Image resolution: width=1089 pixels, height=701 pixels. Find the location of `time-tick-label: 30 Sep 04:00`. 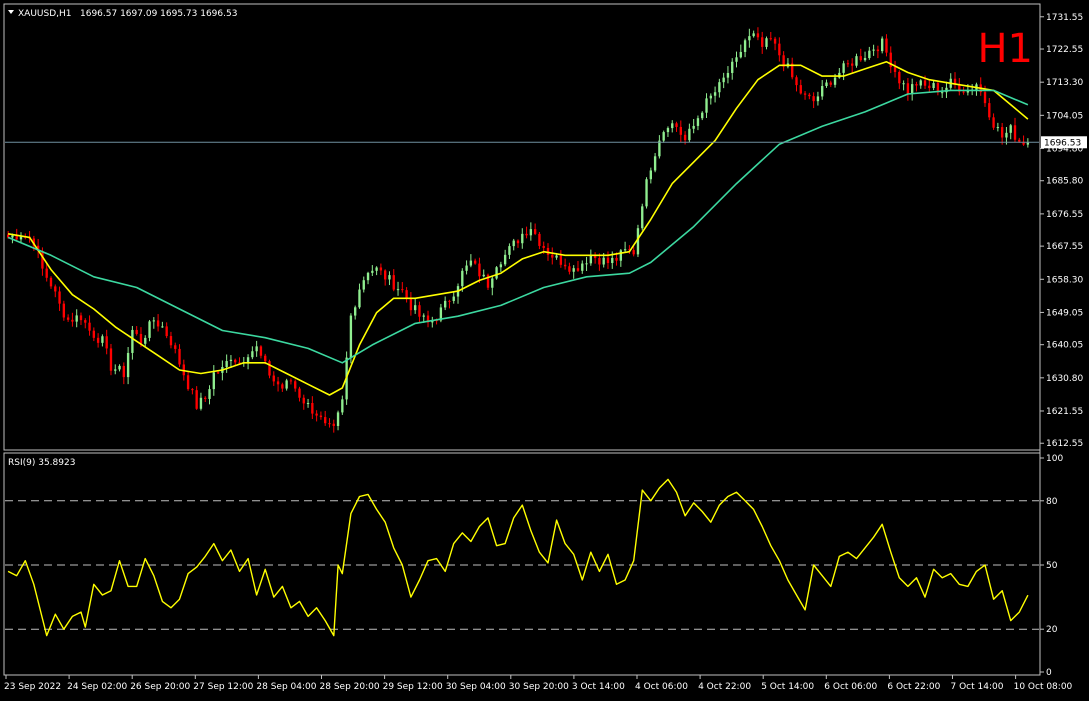

time-tick-label: 30 Sep 04:00 is located at coordinates (476, 687).